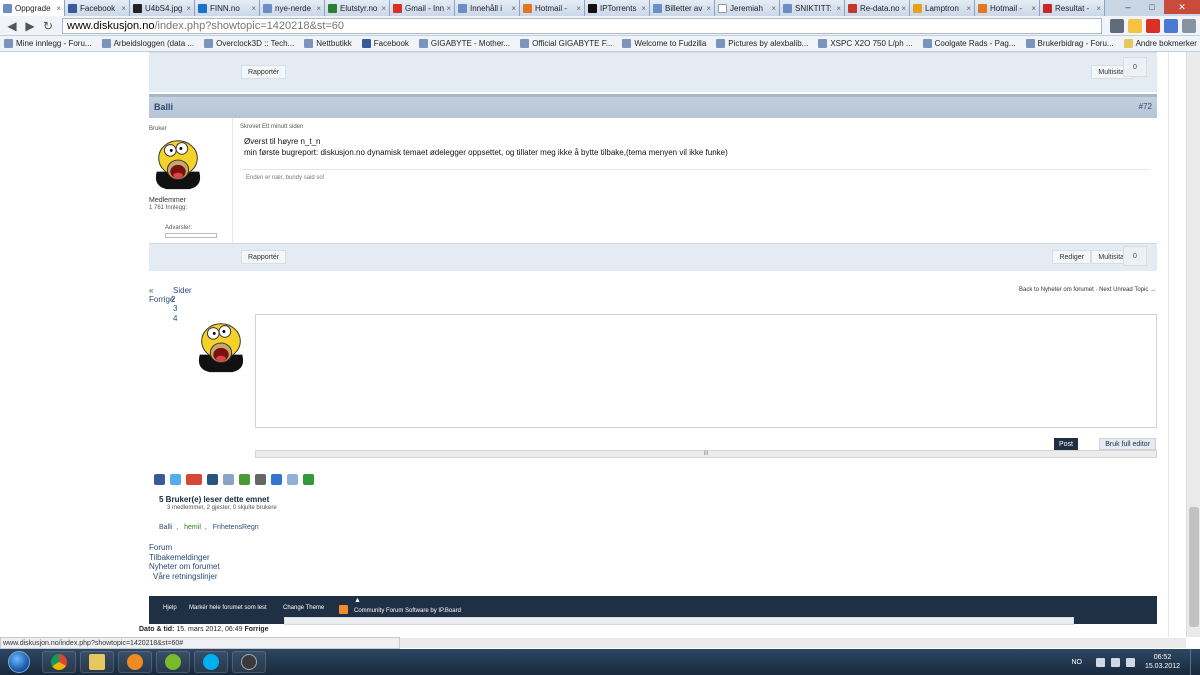  I want to click on other-bookmarks: Andre bokmerker, so click(1160, 43).